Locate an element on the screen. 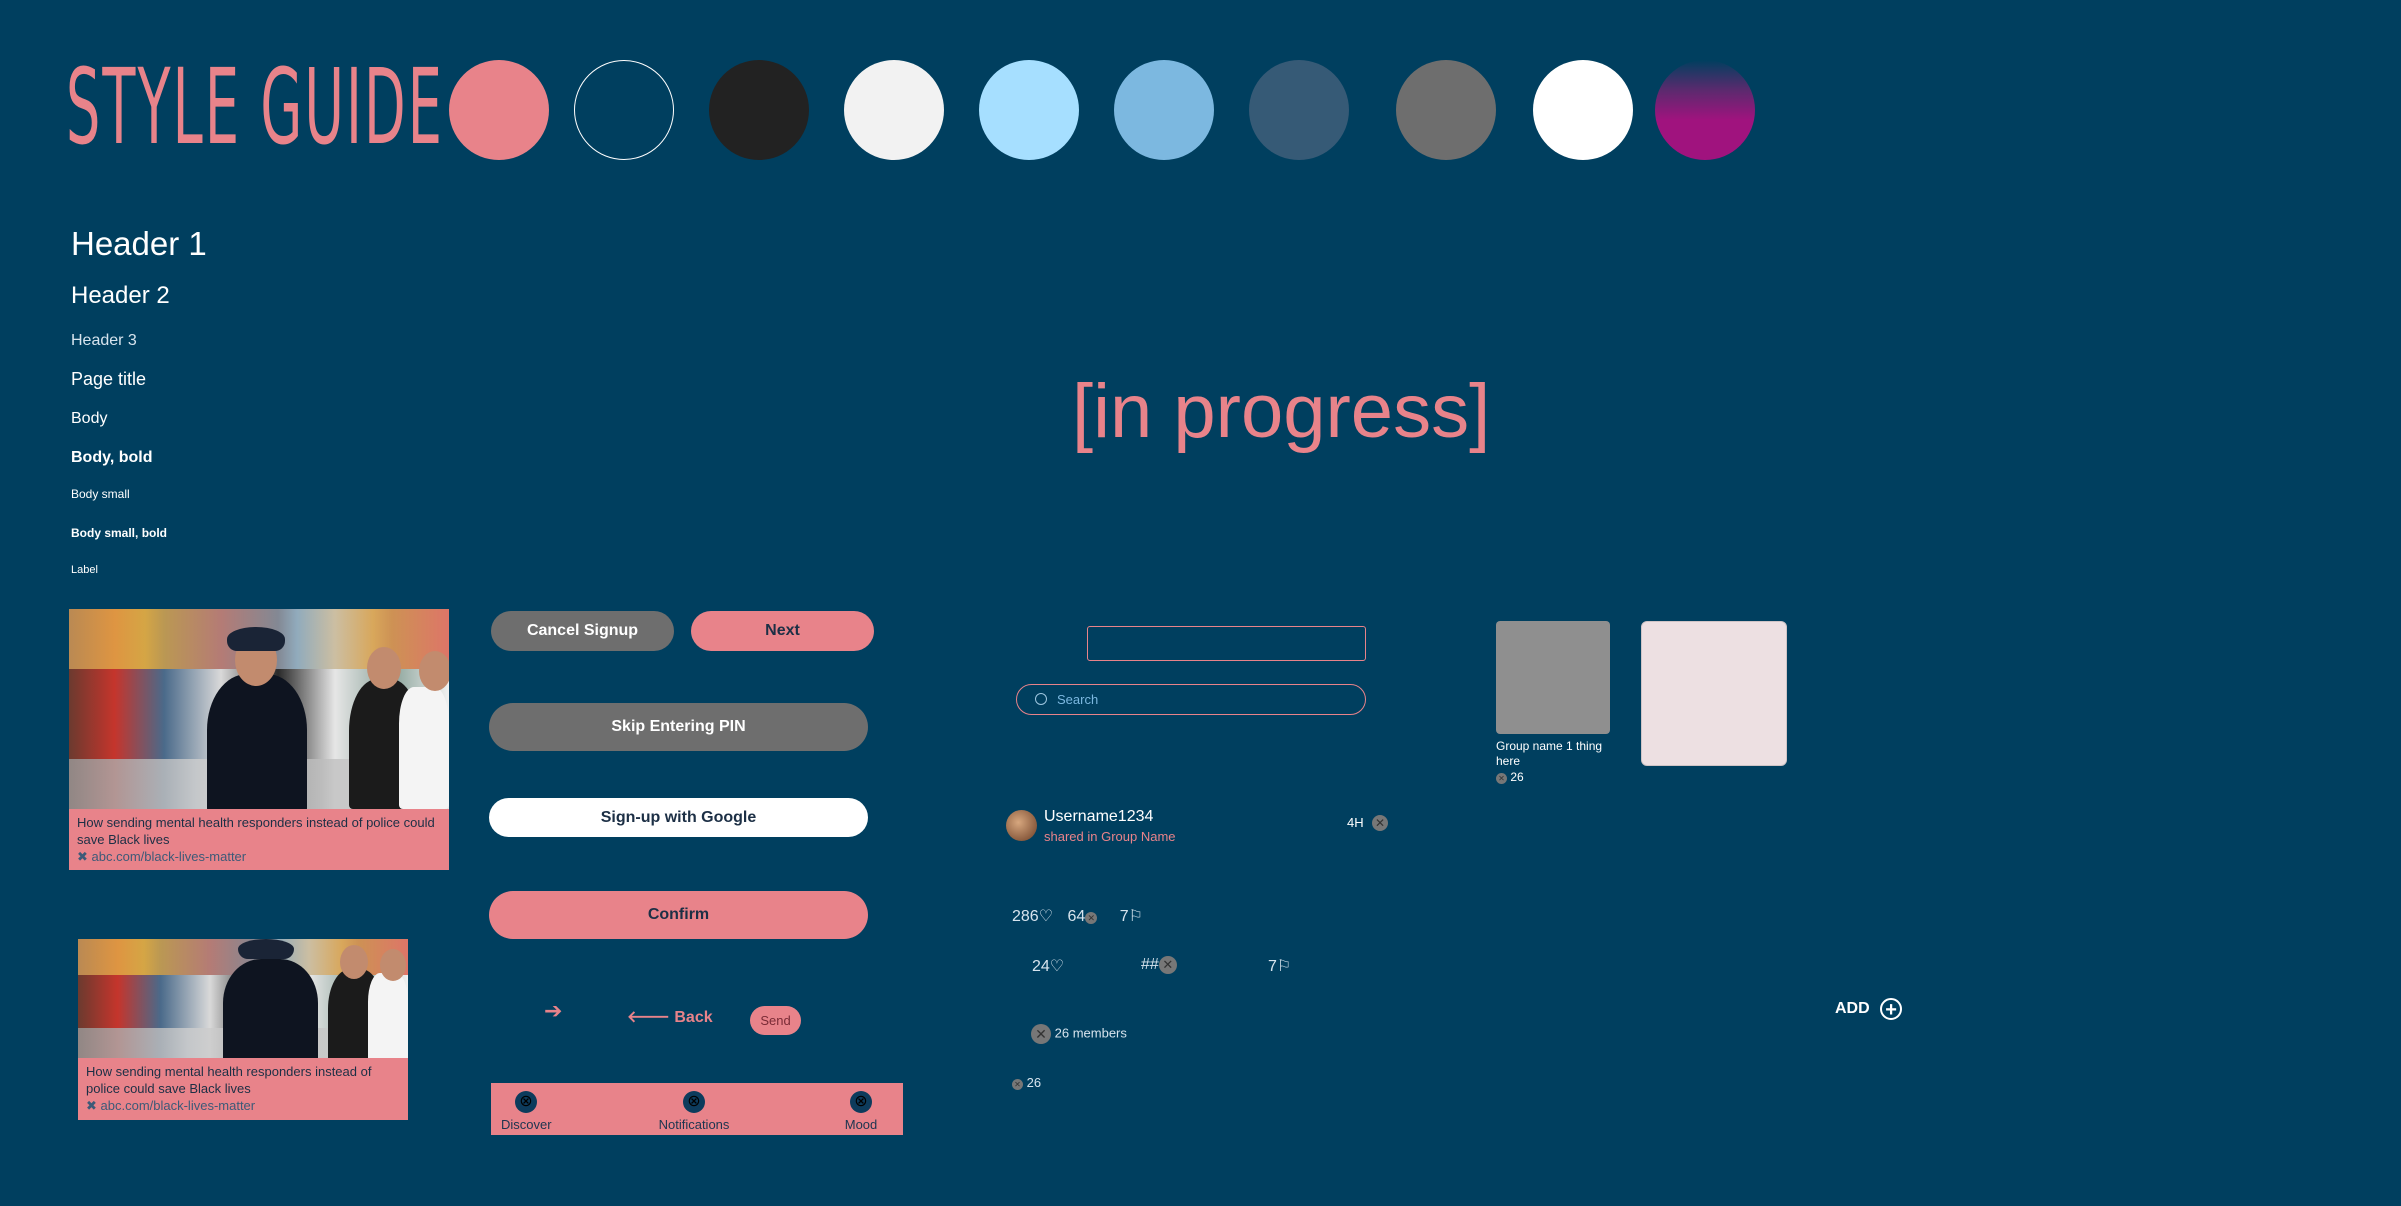 This screenshot has height=1206, width=2401. typo-header1: Header 1 is located at coordinates (139, 243).